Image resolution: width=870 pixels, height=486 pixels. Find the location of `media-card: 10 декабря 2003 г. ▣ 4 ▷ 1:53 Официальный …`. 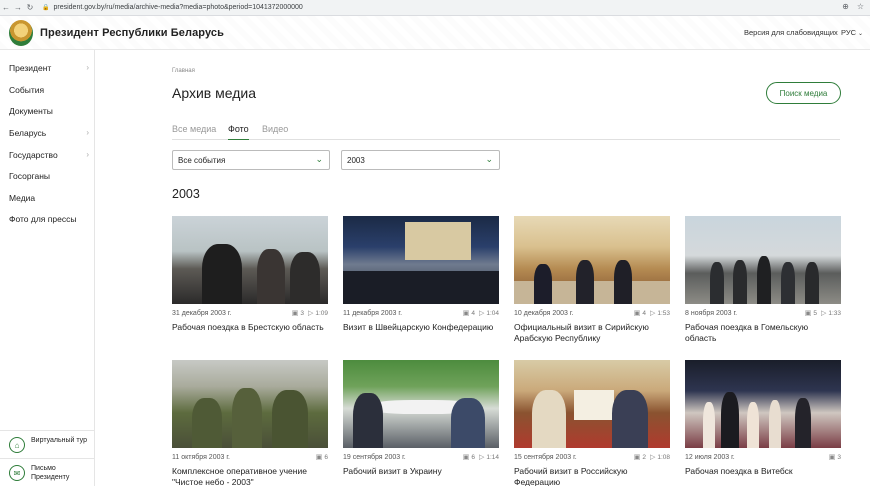

media-card: 10 декабря 2003 г. ▣ 4 ▷ 1:53 Официальный … is located at coordinates (592, 279).